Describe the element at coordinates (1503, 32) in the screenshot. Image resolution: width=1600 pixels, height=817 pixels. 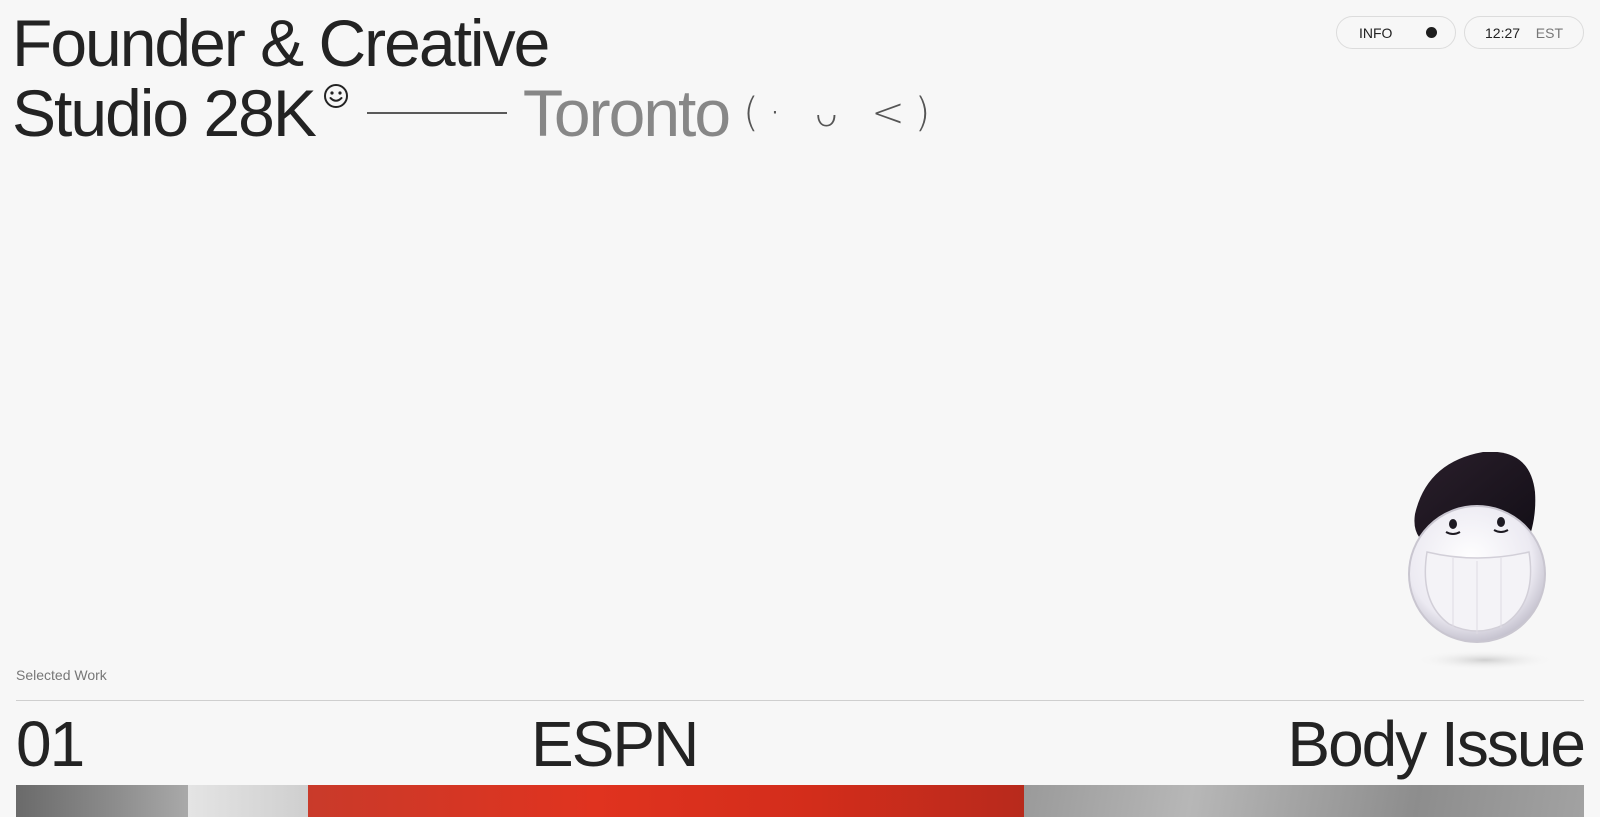
I see `clock-time: 12:27` at that location.